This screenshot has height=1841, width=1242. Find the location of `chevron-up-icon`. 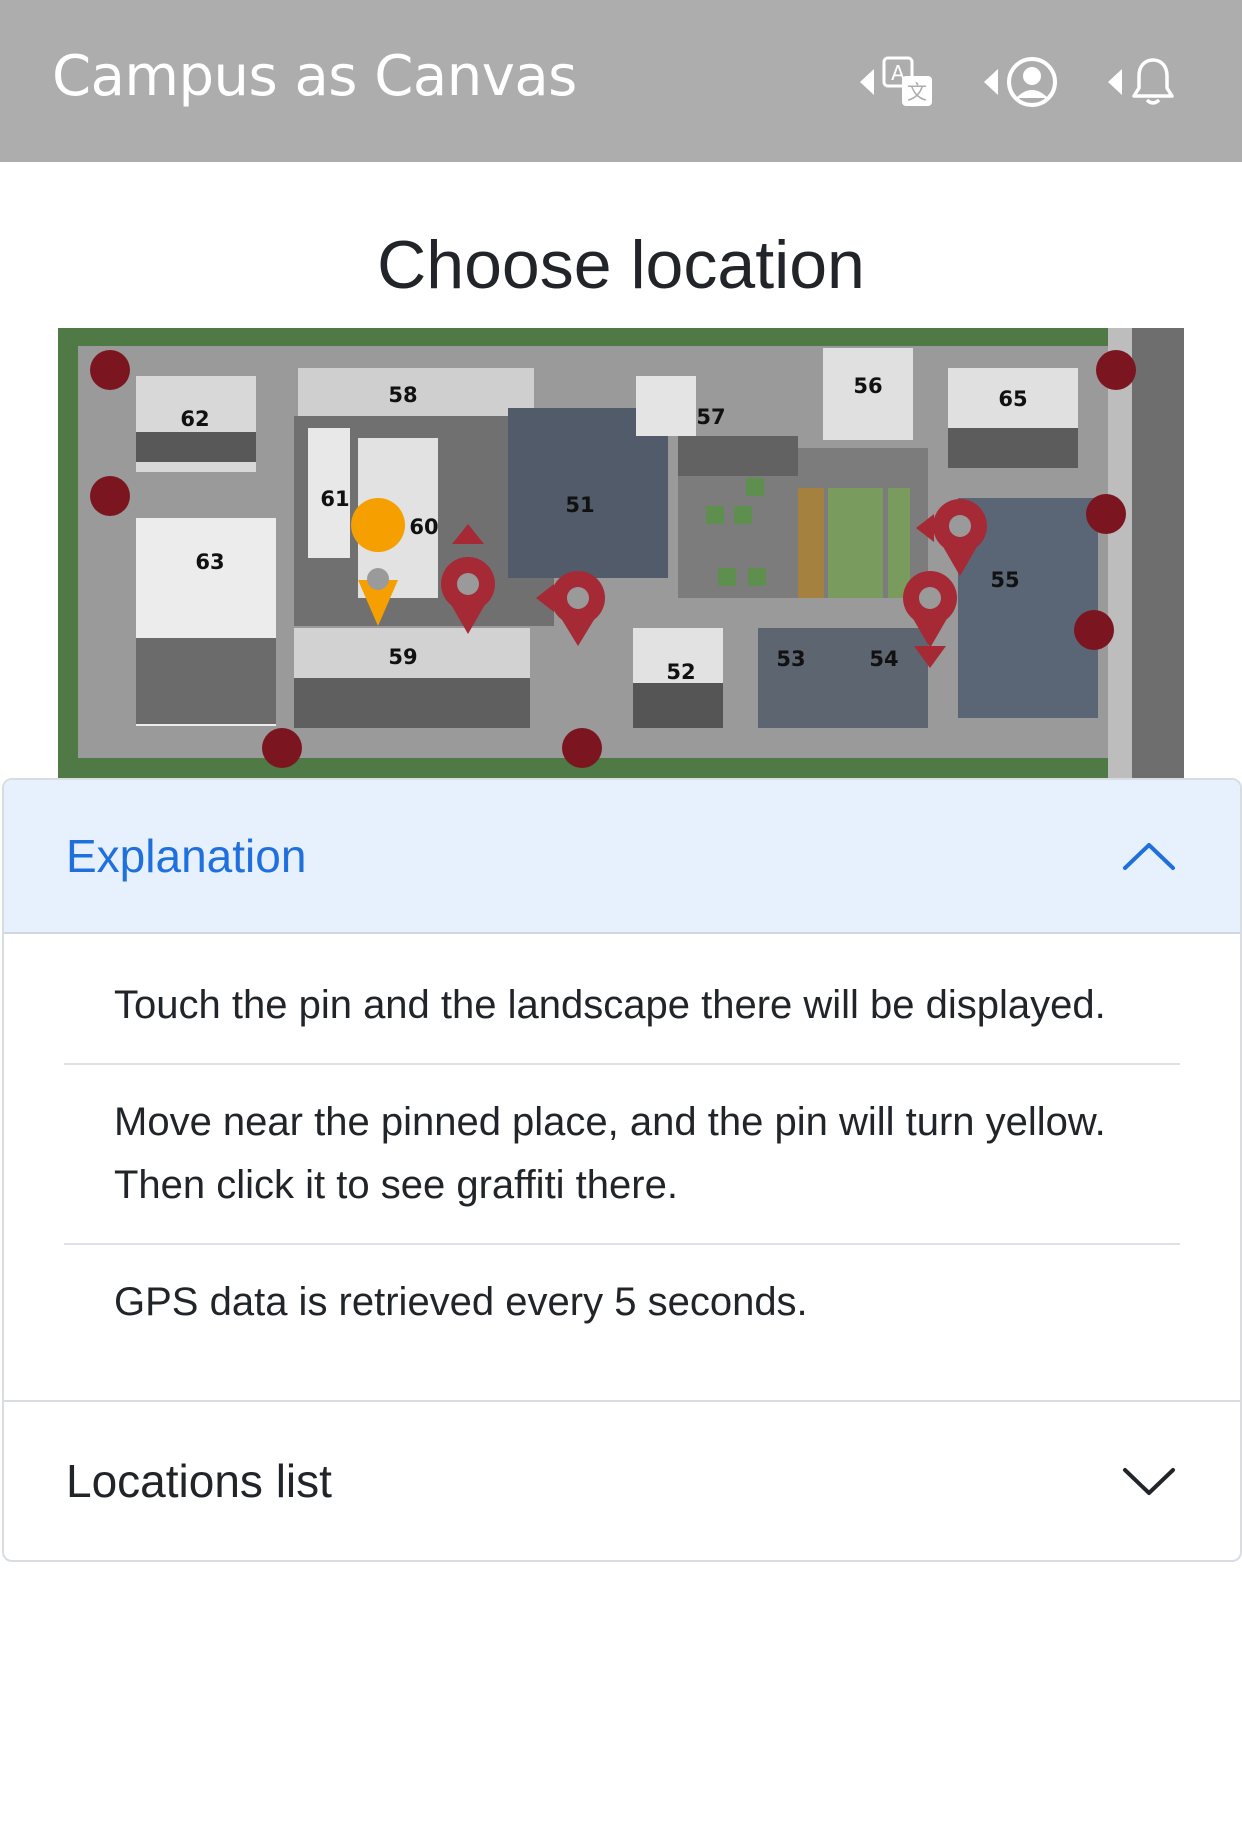

chevron-up-icon is located at coordinates (1149, 856).